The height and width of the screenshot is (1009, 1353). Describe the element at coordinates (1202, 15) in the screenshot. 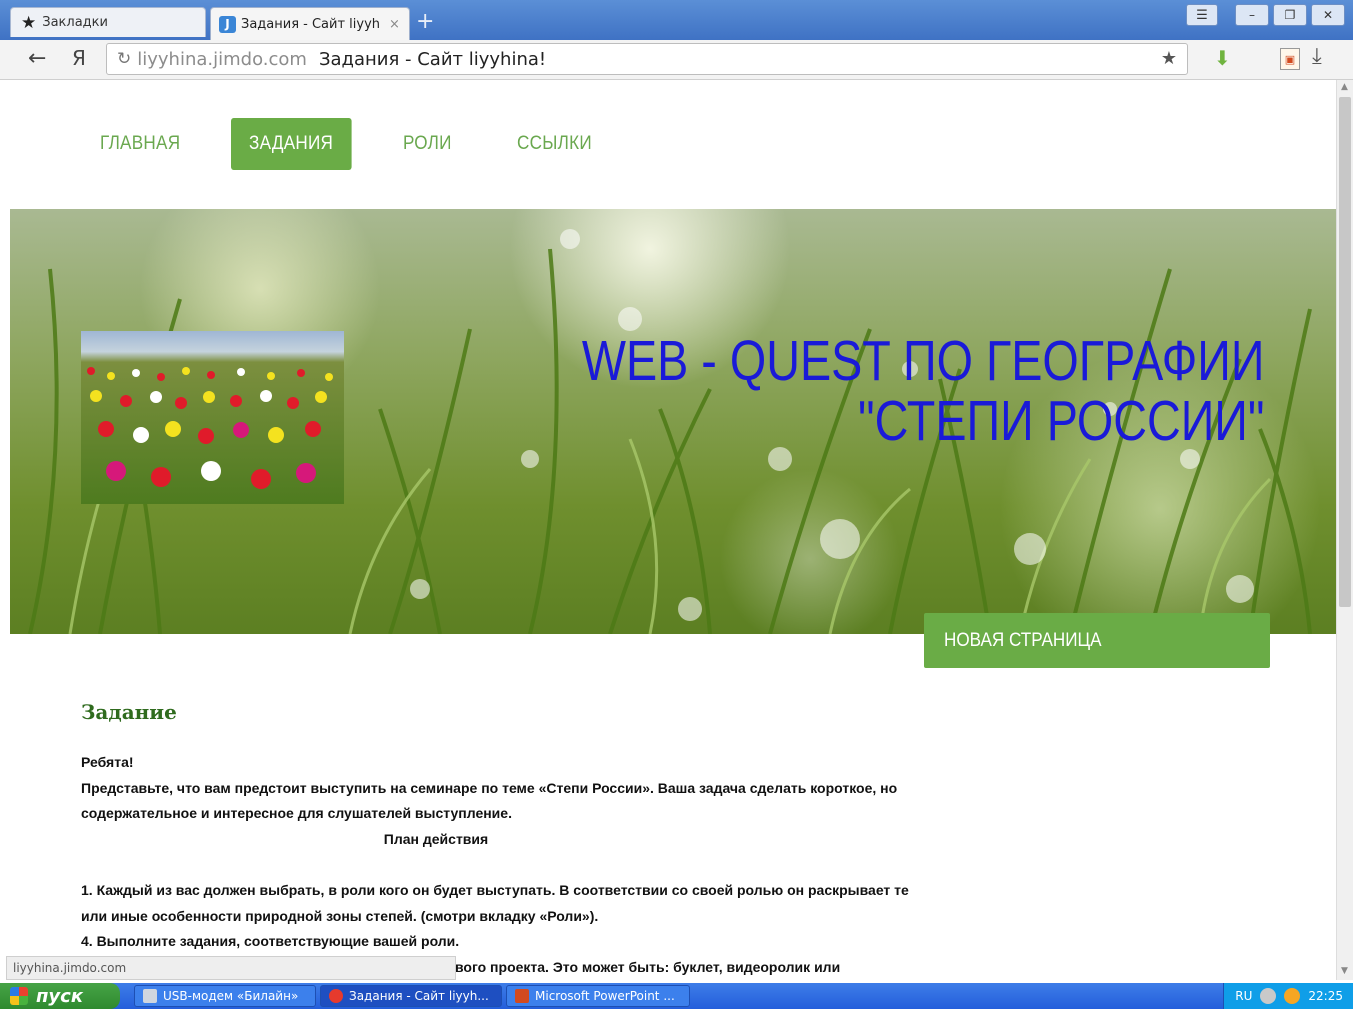

I see `browser-menu-icon: ☰` at that location.